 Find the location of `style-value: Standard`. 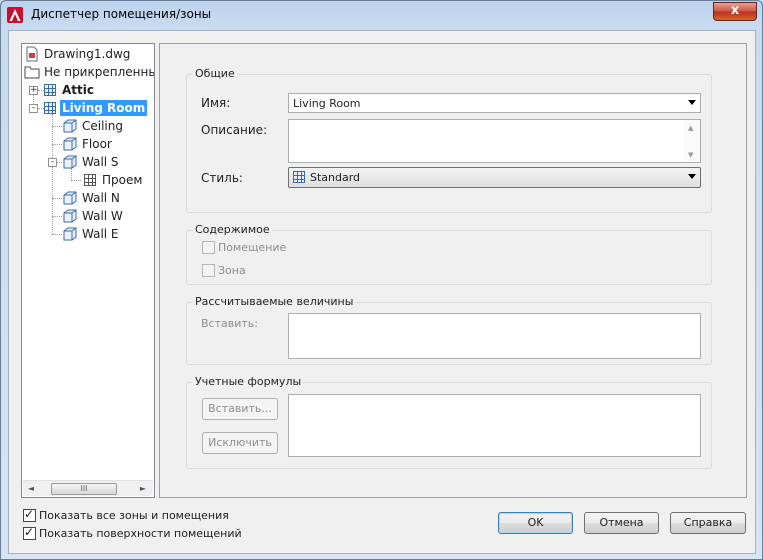

style-value: Standard is located at coordinates (335, 177).